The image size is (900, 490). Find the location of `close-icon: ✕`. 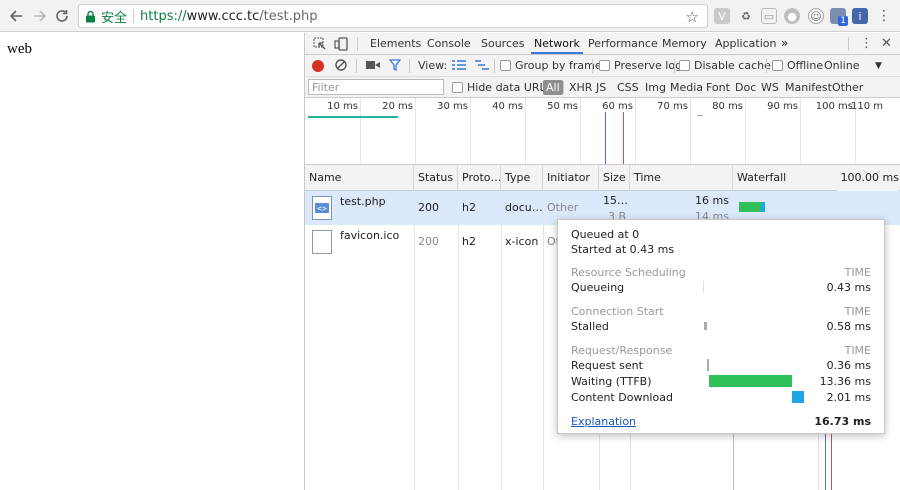

close-icon: ✕ is located at coordinates (886, 43).